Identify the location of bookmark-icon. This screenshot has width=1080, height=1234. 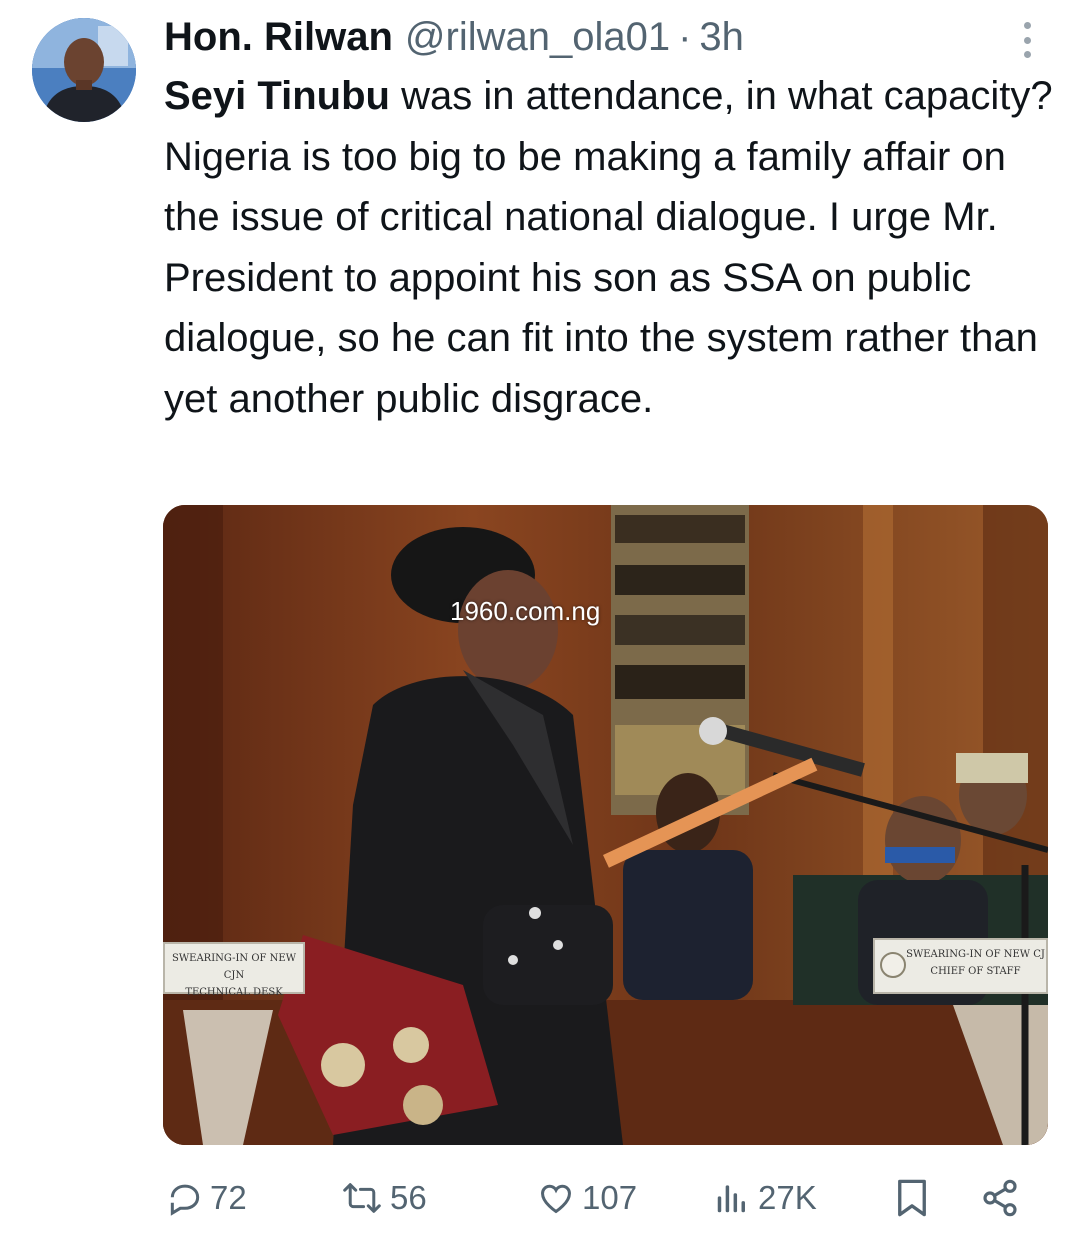
(912, 1198).